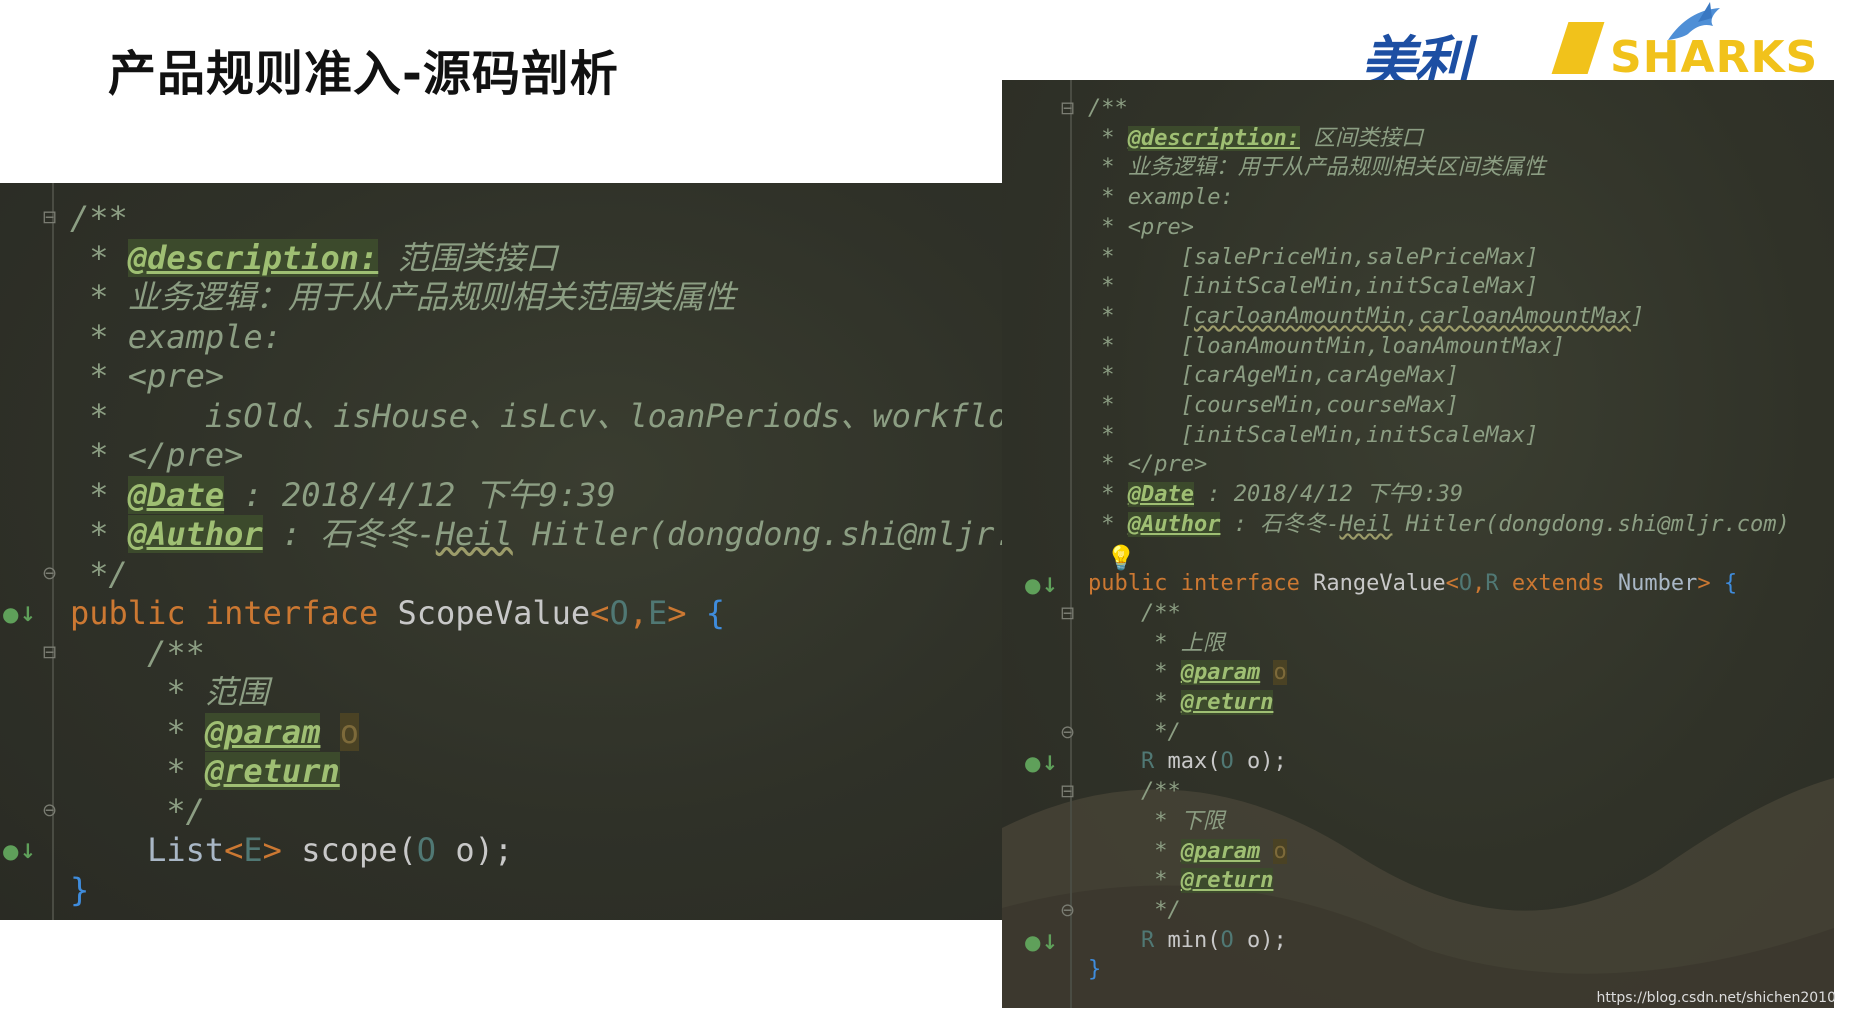 The width and height of the screenshot is (1856, 1012). I want to click on code-line: * [carloanAmountMin,carloanAmountMax], so click(1366, 317).